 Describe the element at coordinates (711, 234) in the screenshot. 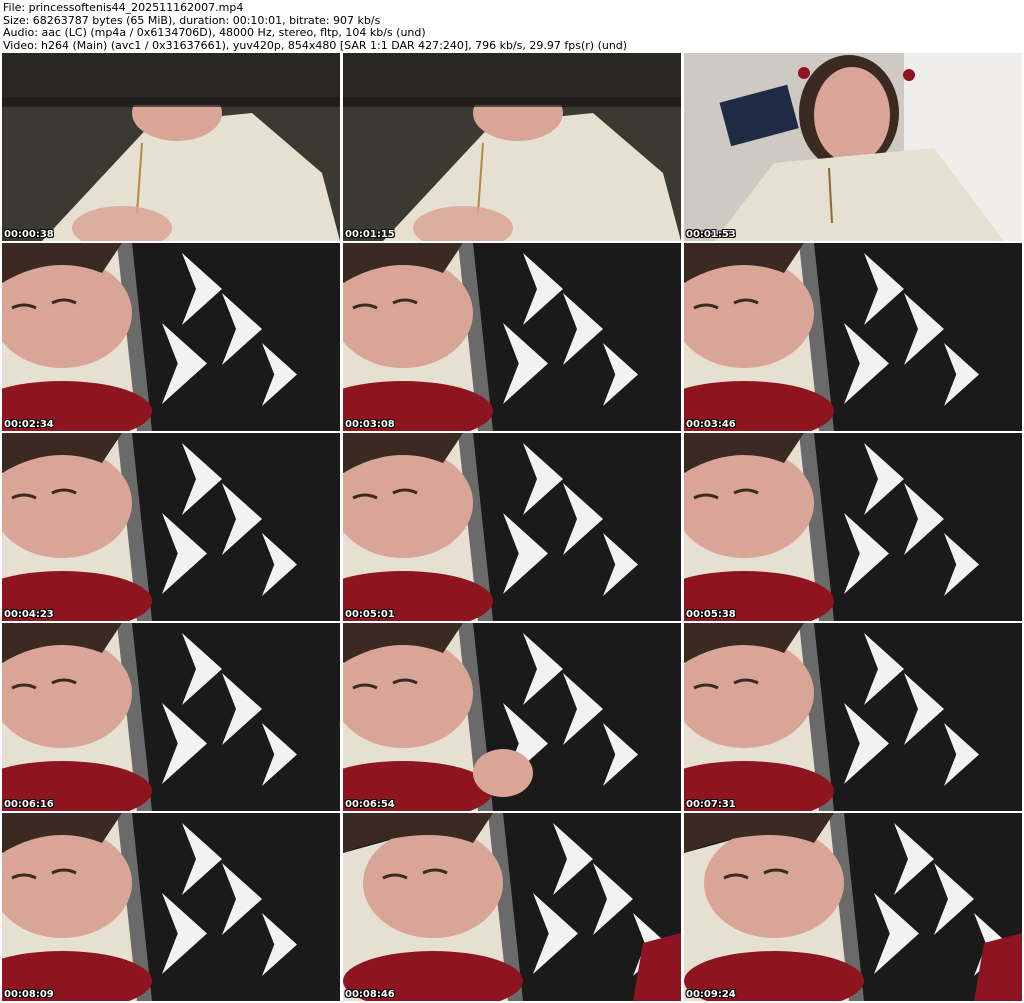

I see `frame-timestamp: 00:01:53` at that location.